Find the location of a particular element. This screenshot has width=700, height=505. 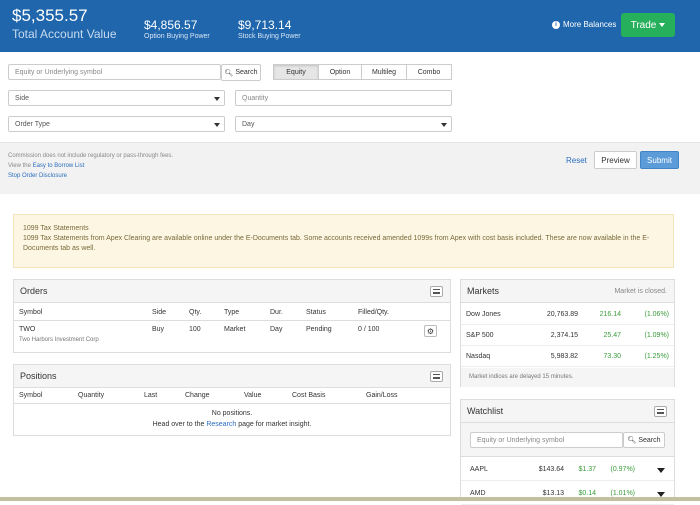

tab-equity: Equity is located at coordinates (296, 72).